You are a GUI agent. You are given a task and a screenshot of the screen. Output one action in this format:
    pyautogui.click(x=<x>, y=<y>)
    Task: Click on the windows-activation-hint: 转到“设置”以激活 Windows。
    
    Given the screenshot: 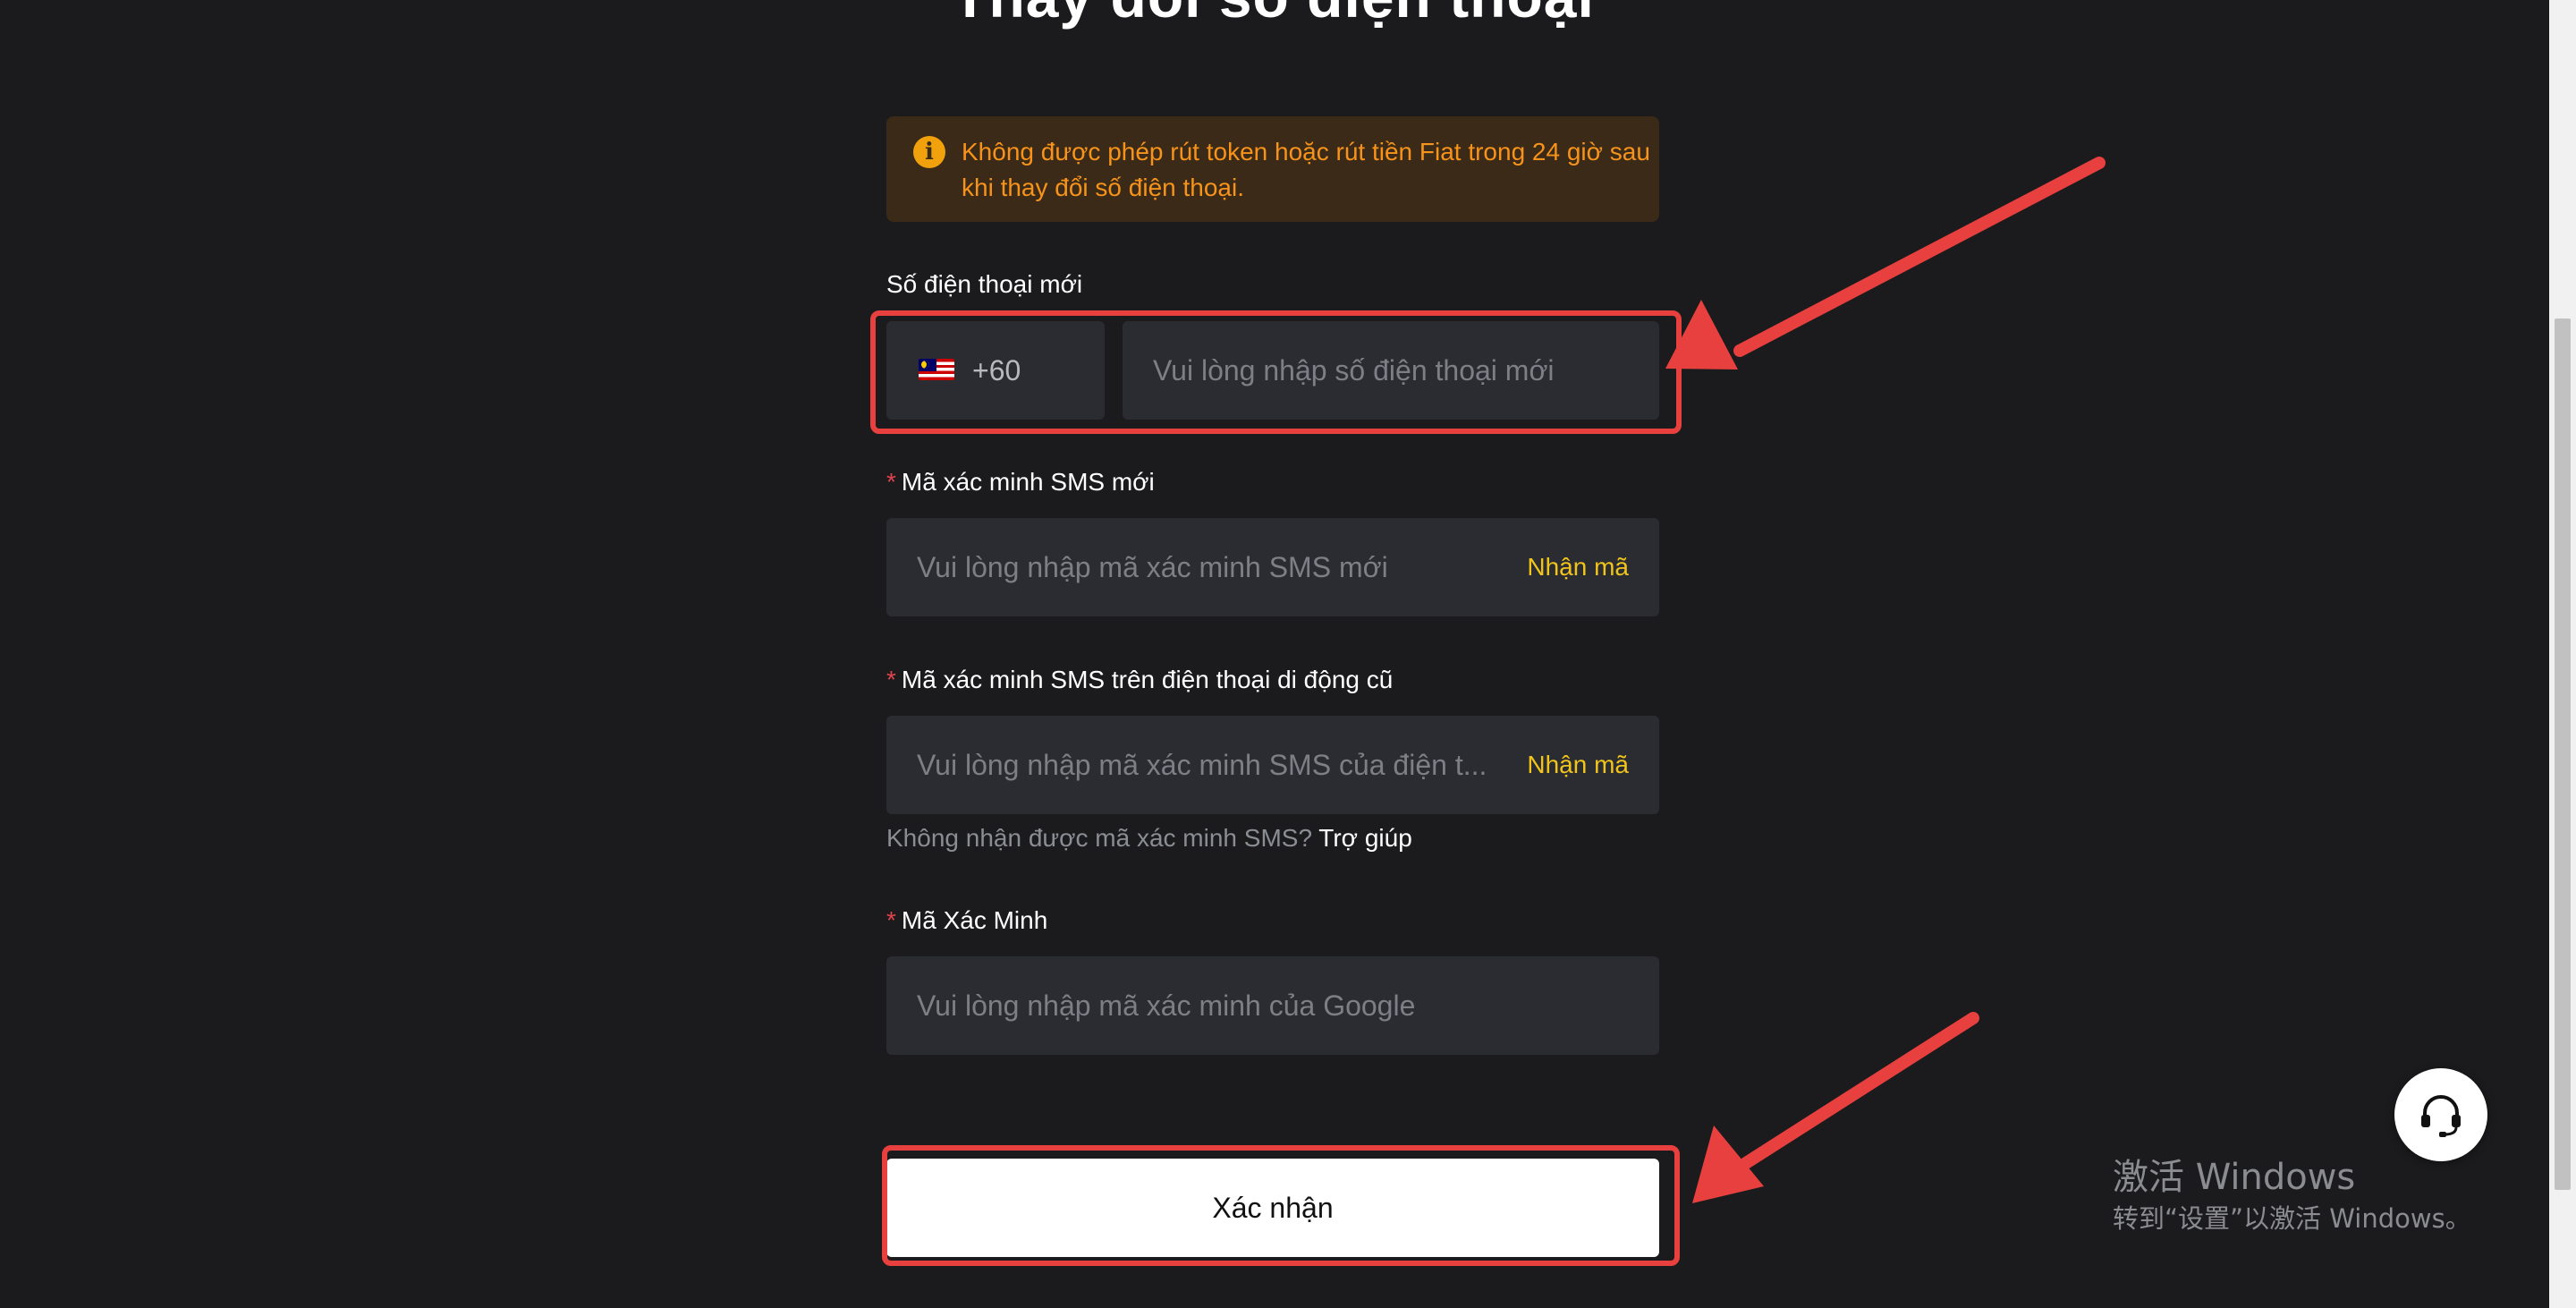 What is the action you would take?
    pyautogui.click(x=2292, y=1218)
    